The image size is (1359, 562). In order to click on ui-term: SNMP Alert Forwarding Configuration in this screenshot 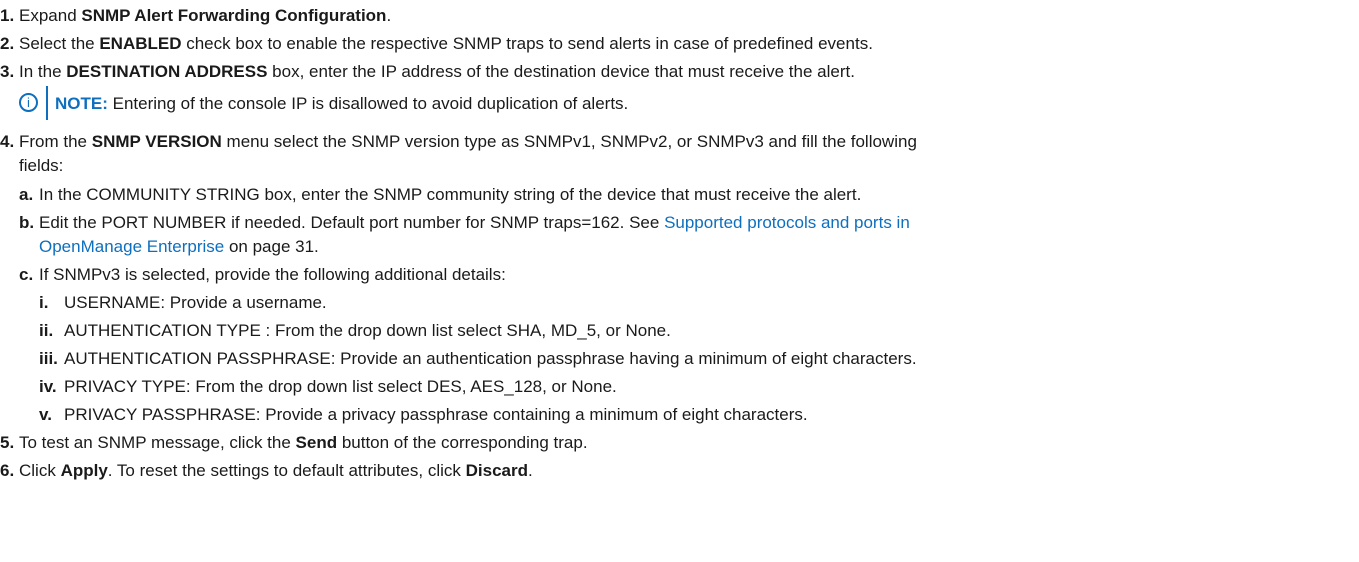, I will do `click(234, 15)`.